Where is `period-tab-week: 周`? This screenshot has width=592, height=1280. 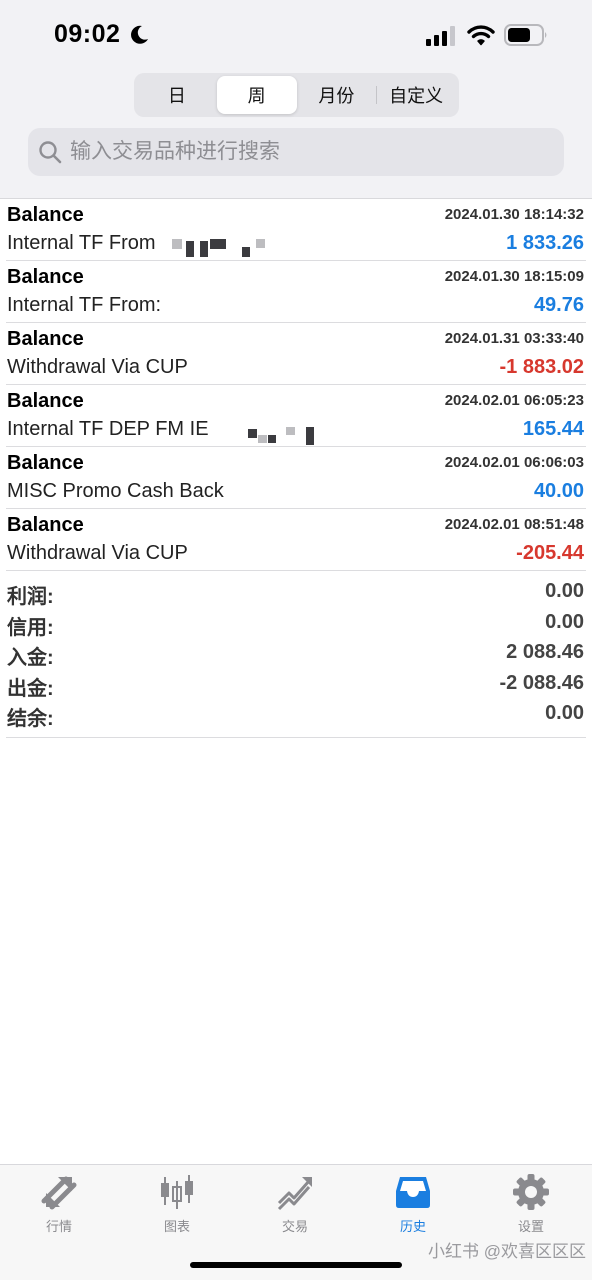 period-tab-week: 周 is located at coordinates (256, 95).